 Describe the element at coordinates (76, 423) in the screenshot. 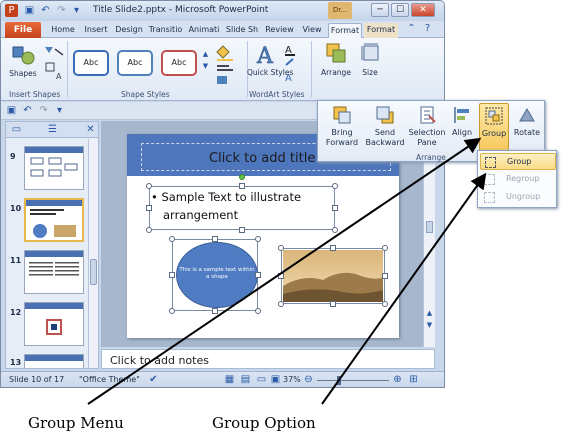

I see `group-menu-callout: Group Menu` at that location.